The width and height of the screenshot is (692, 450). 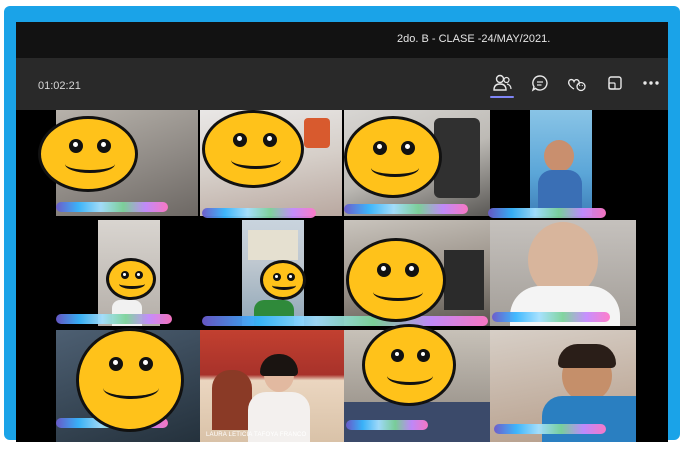 I want to click on reactions-icon, so click(x=577, y=85).